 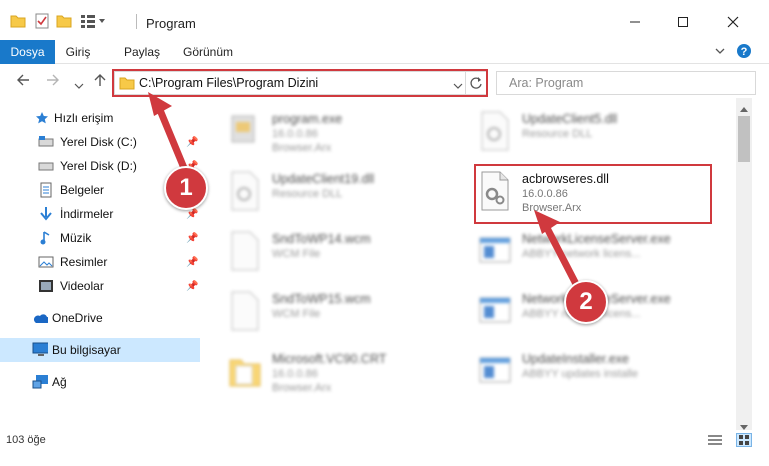 I want to click on expand-ribbon-icon, so click(x=720, y=52).